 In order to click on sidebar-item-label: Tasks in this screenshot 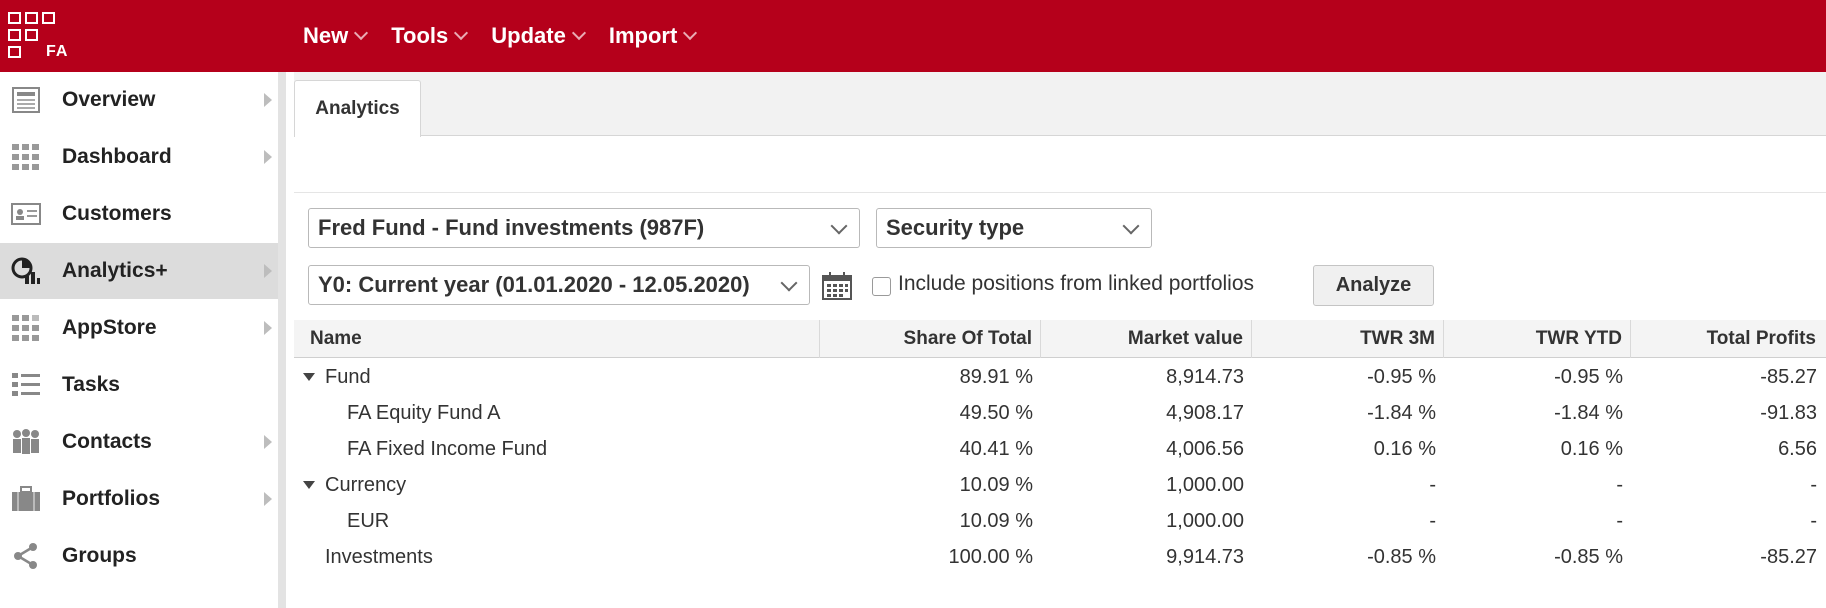, I will do `click(91, 384)`.